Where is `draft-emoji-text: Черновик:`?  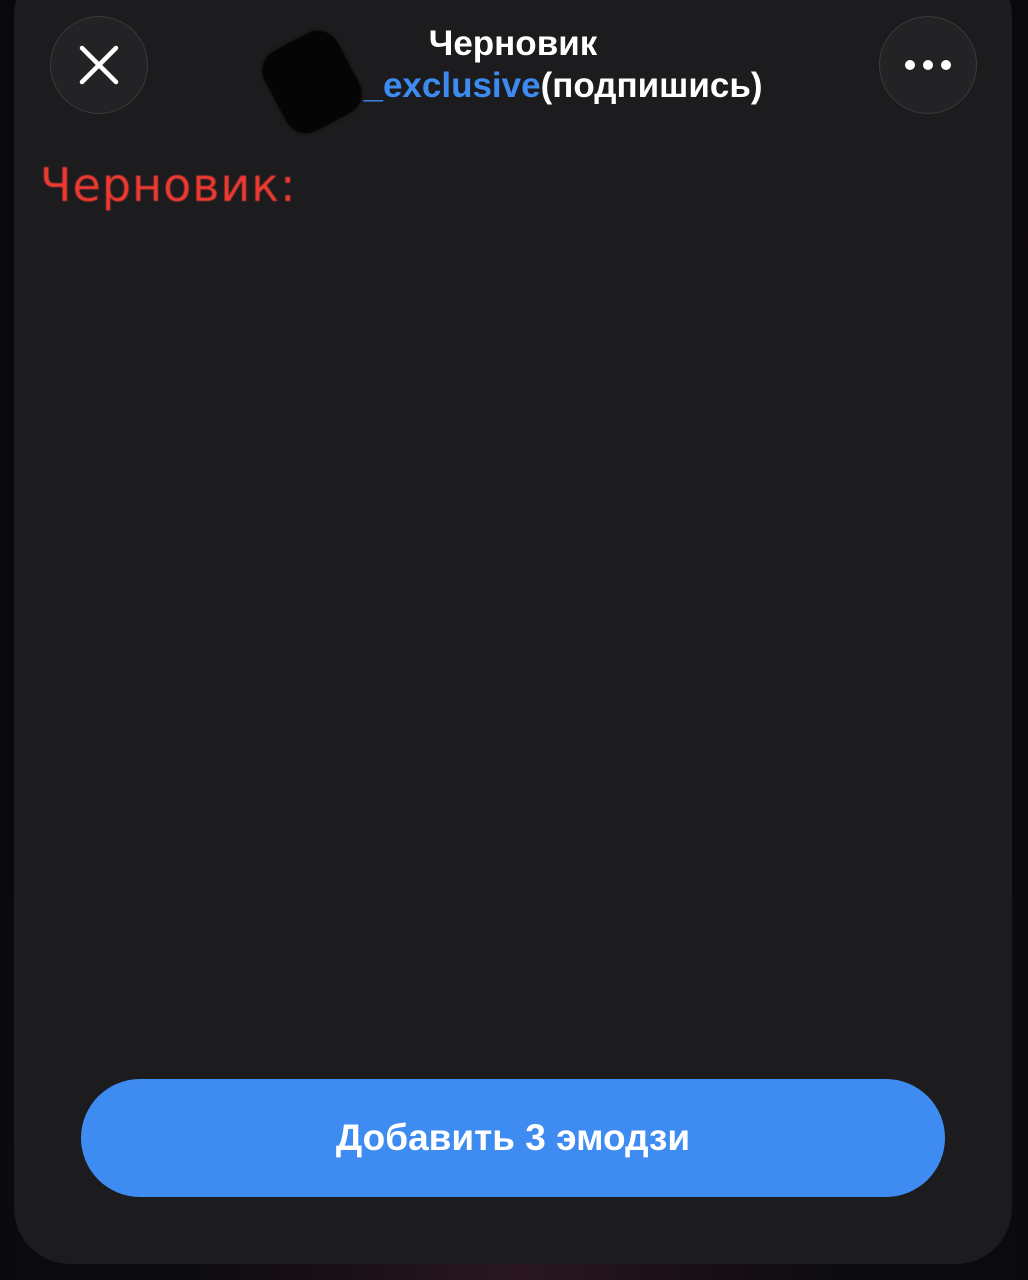 draft-emoji-text: Черновик: is located at coordinates (168, 185).